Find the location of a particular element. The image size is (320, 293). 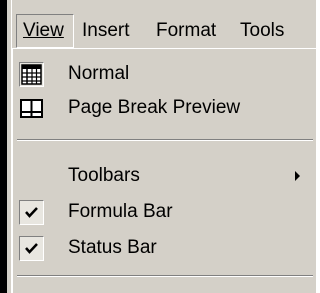

menu-view: View is located at coordinates (45, 31).